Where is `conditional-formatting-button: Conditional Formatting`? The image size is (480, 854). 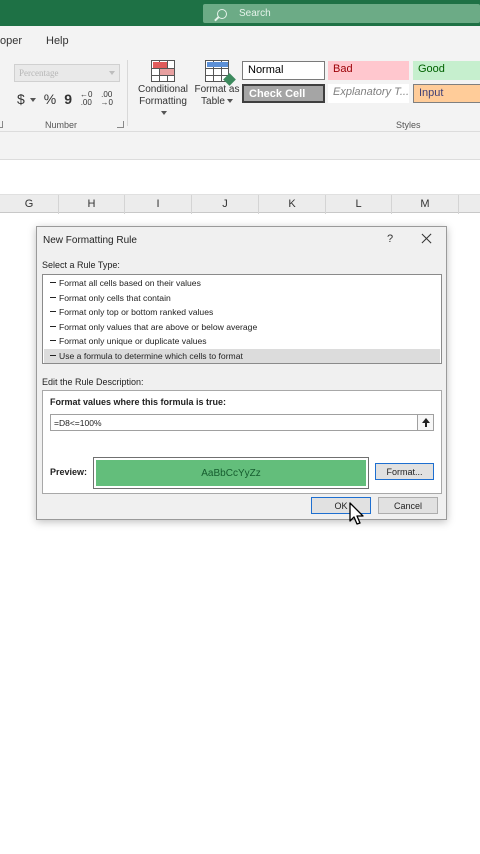 conditional-formatting-button: Conditional Formatting is located at coordinates (163, 90).